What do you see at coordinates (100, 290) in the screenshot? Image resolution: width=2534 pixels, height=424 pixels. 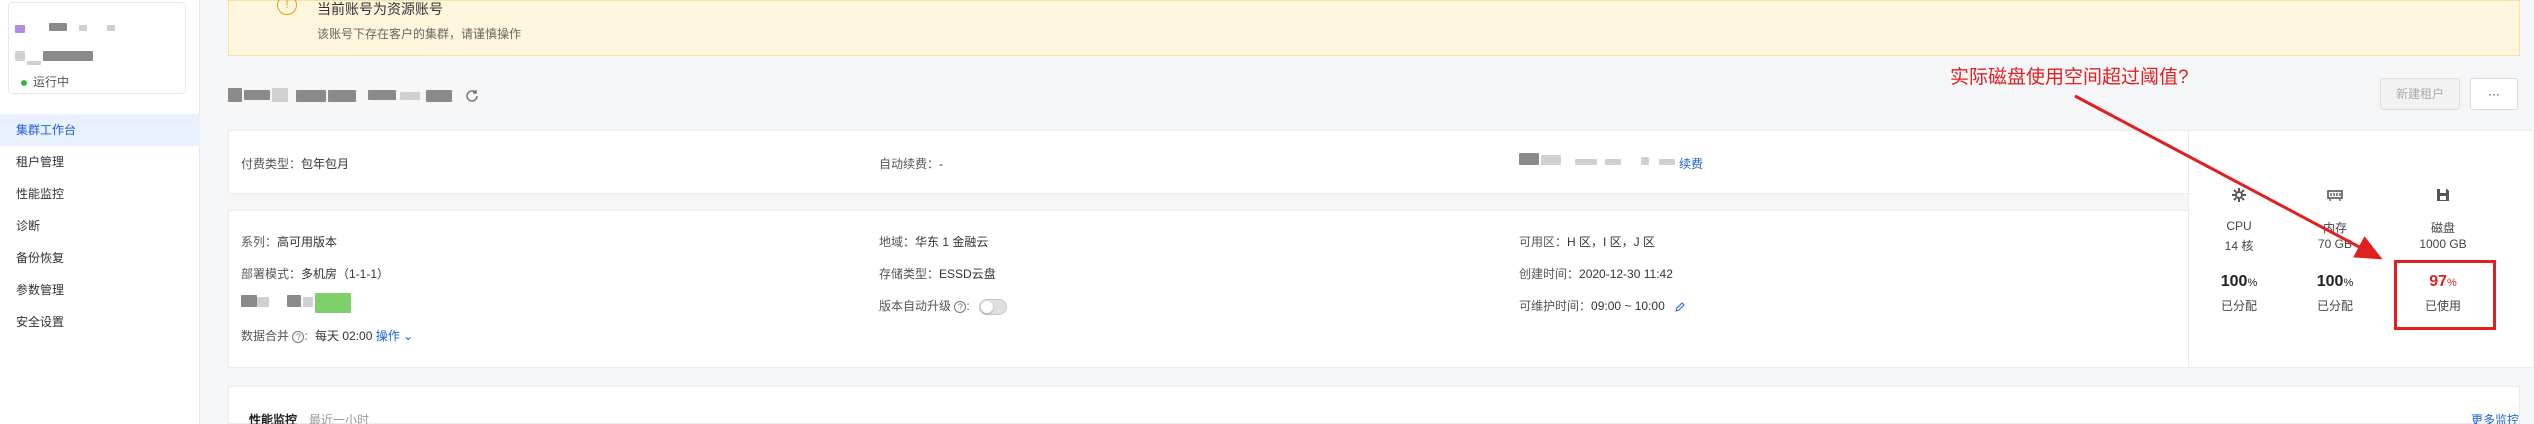 I see `sidebar-item-parameters: 参数管理` at bounding box center [100, 290].